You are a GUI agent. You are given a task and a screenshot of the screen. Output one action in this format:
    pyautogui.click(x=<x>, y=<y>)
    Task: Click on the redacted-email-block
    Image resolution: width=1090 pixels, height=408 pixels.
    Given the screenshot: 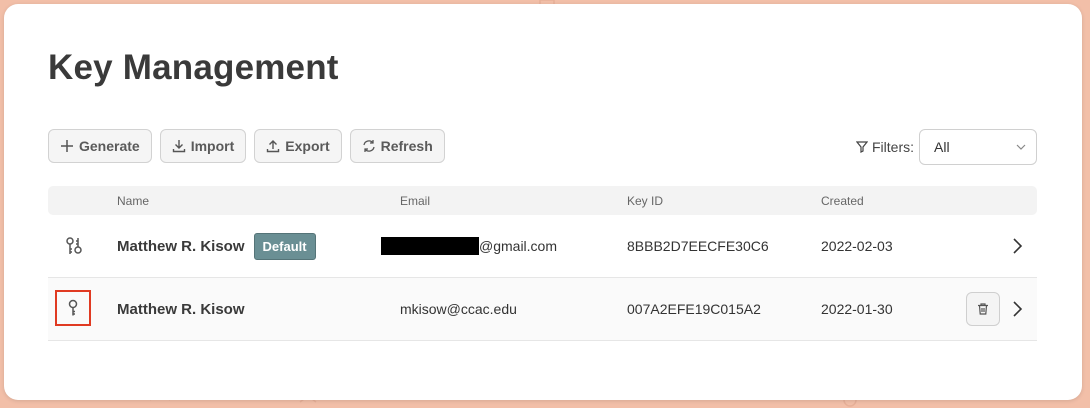 What is the action you would take?
    pyautogui.click(x=430, y=246)
    